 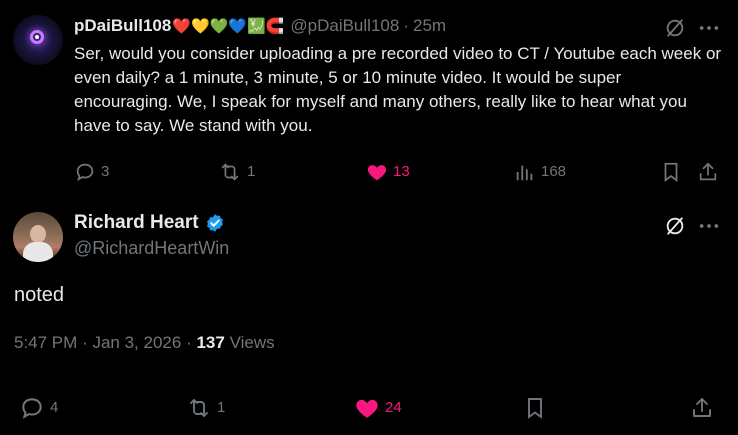 I want to click on views-count: 168, so click(x=554, y=171).